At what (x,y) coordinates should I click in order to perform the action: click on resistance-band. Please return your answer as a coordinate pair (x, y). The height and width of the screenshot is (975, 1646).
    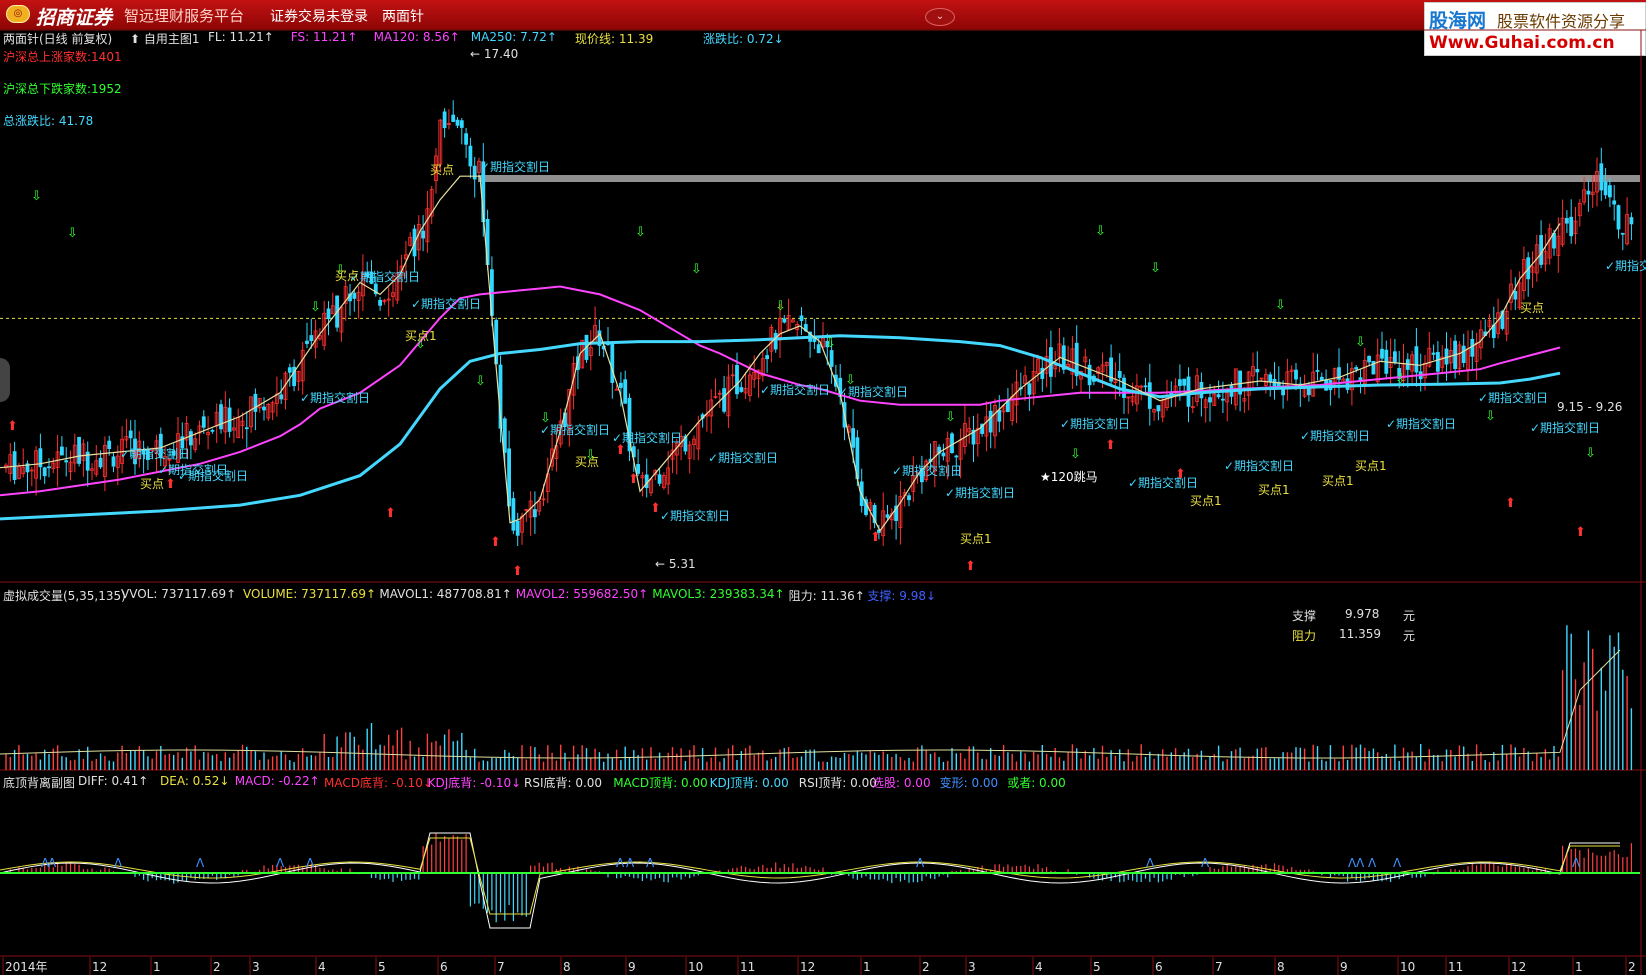
    Looking at the image, I should click on (1059, 178).